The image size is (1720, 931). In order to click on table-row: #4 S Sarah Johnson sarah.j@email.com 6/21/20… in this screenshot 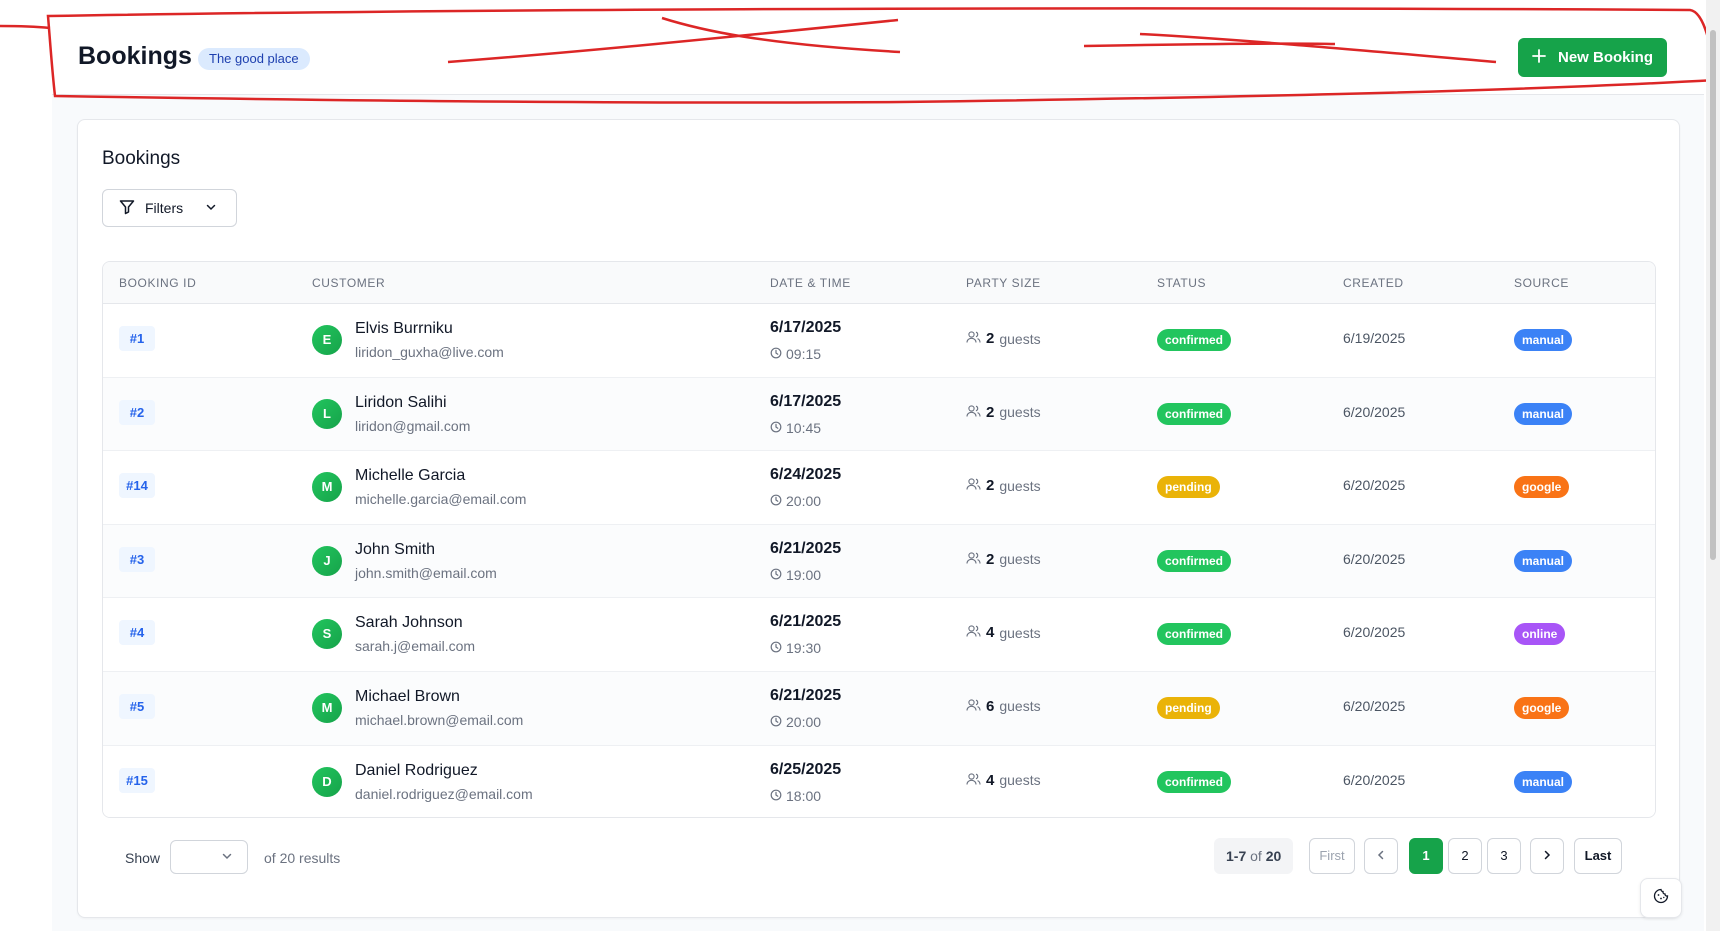, I will do `click(879, 635)`.